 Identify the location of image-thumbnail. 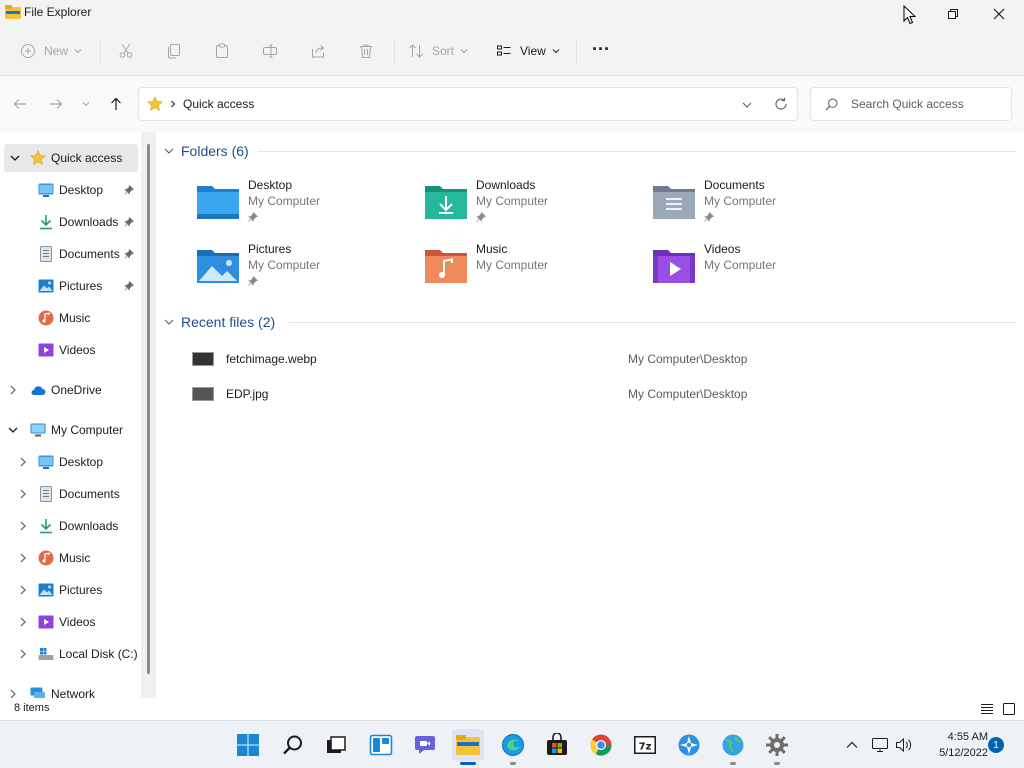
(203, 359).